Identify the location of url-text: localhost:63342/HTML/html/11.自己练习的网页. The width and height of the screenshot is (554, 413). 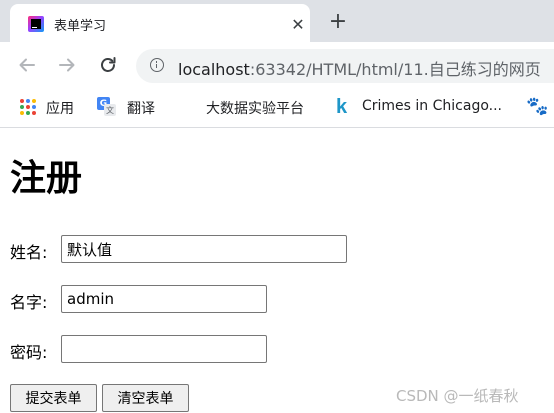
(359, 68).